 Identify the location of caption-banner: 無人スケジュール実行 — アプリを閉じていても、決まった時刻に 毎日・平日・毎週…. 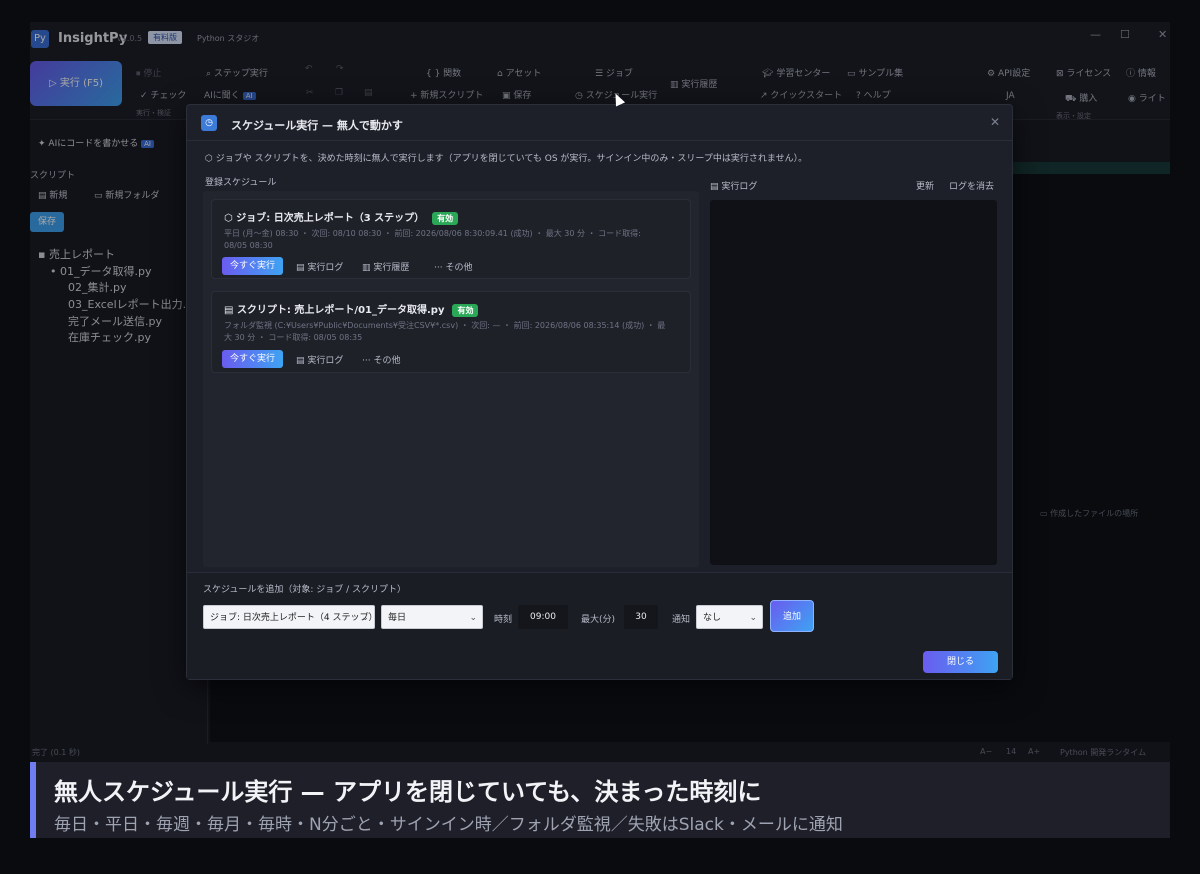
(600, 800).